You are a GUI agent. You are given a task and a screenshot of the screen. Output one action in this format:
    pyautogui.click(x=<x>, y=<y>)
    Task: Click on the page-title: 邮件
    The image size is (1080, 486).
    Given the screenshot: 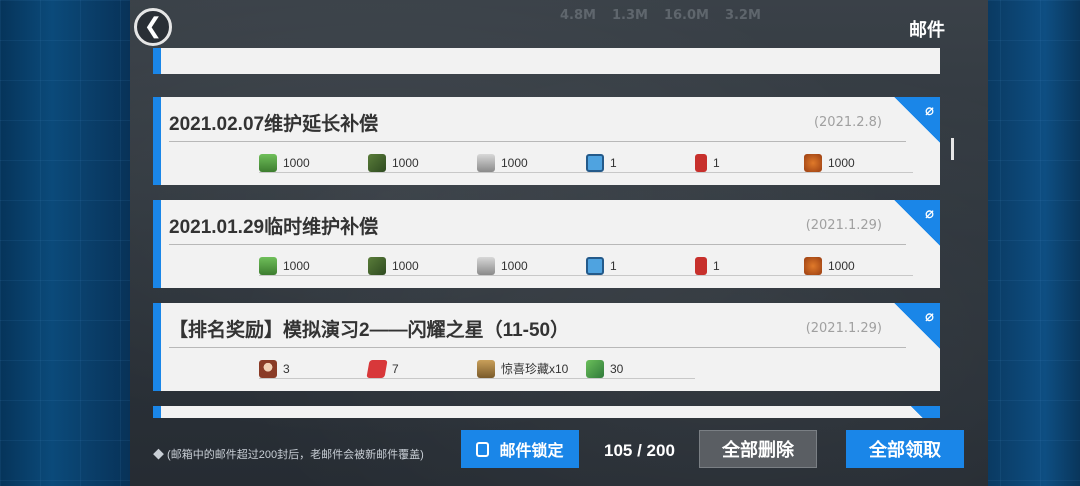 What is the action you would take?
    pyautogui.click(x=927, y=30)
    